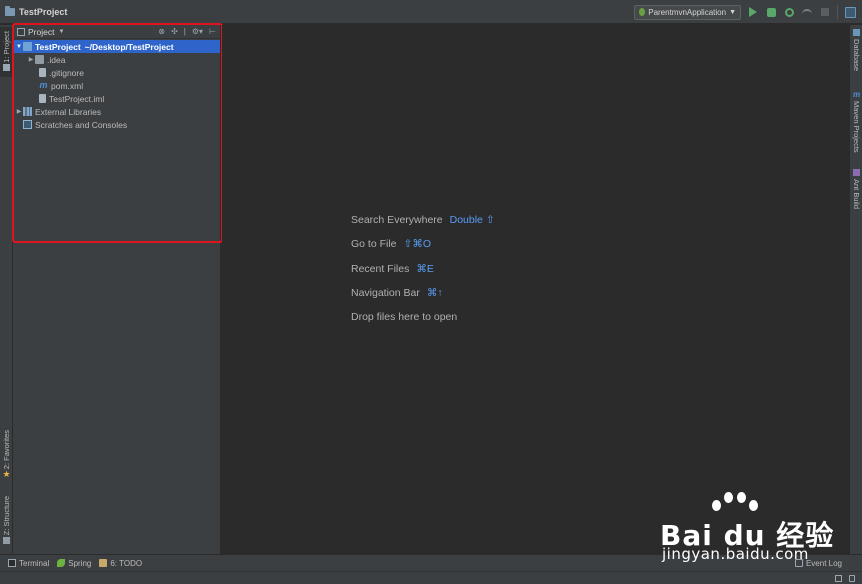 This screenshot has width=862, height=584. What do you see at coordinates (374, 244) in the screenshot?
I see `hint-label: Go to File` at bounding box center [374, 244].